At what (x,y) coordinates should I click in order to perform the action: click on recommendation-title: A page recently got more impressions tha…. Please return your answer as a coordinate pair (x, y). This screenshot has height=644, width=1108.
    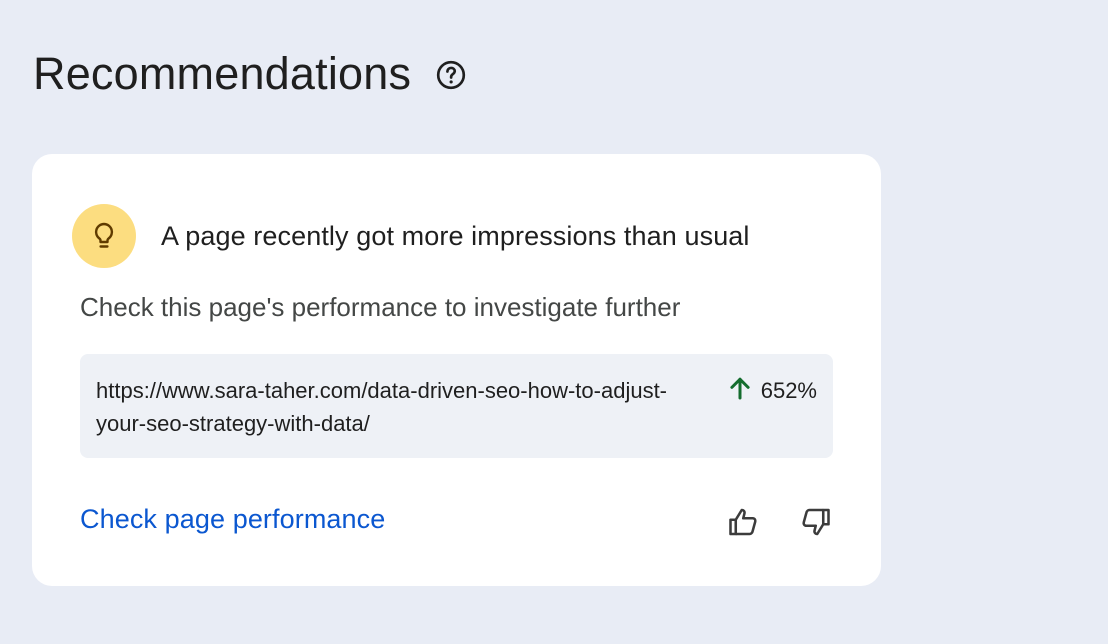
    Looking at the image, I should click on (455, 235).